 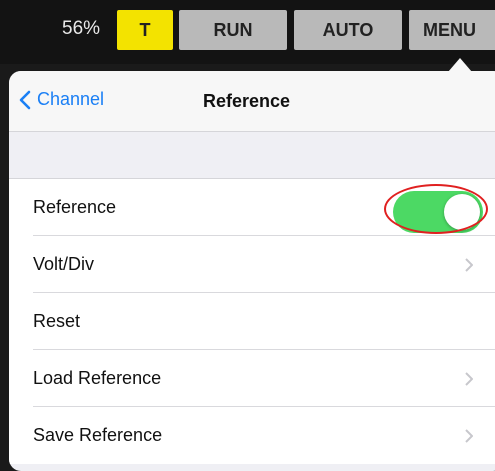 I want to click on list-item-load-reference: Load Reference, so click(x=252, y=378).